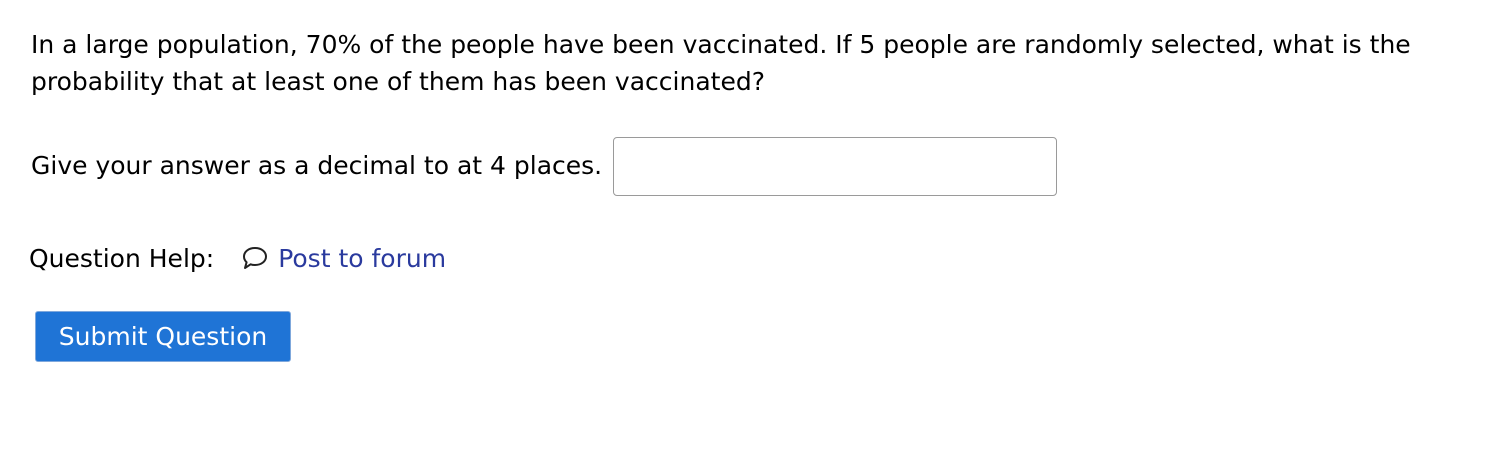 This screenshot has height=465, width=1497. Describe the element at coordinates (122, 258) in the screenshot. I see `question-help-label: Question Help:` at that location.